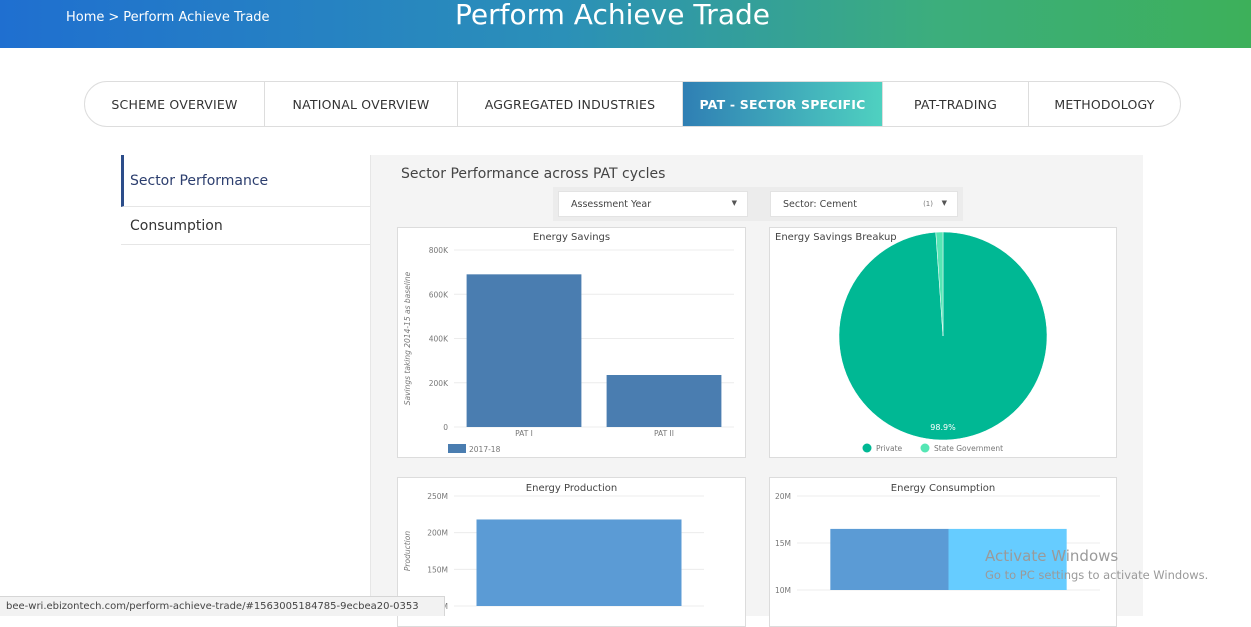  I want to click on assessment-year-select: Assessment Year ▼, so click(653, 204).